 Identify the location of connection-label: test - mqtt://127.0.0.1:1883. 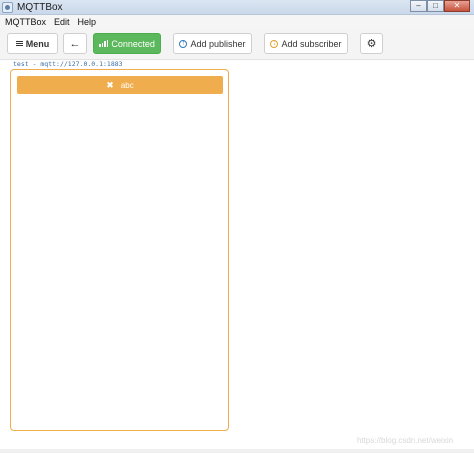
(68, 64).